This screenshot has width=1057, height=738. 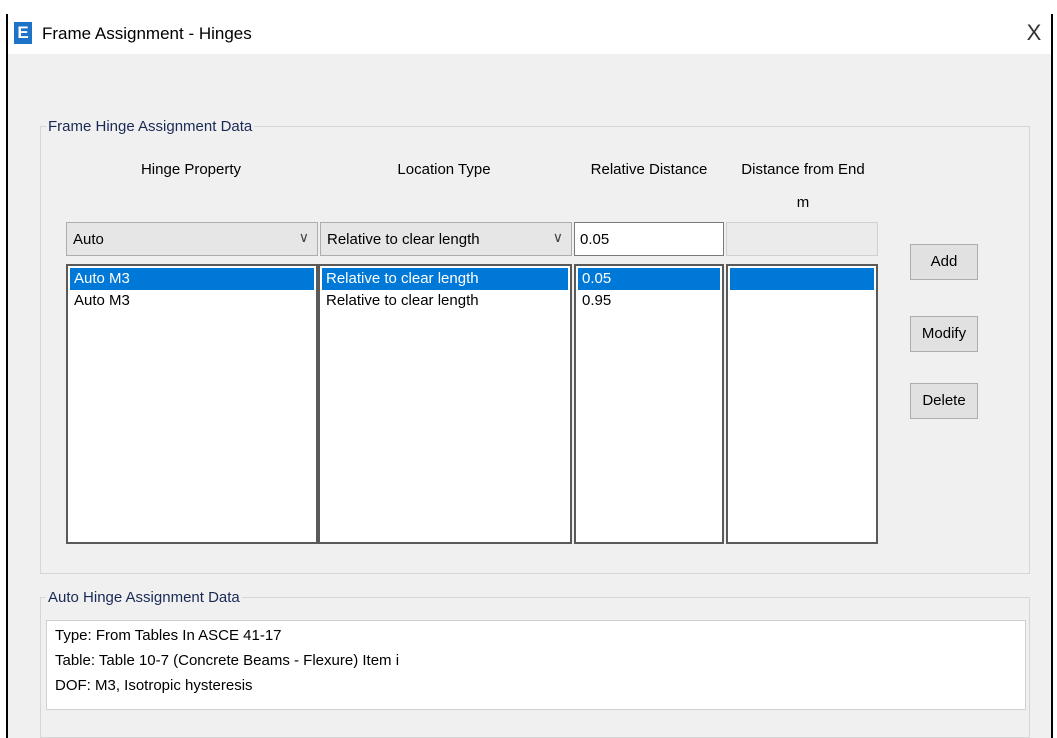 I want to click on location-type-value: Relative to clear length, so click(x=403, y=239).